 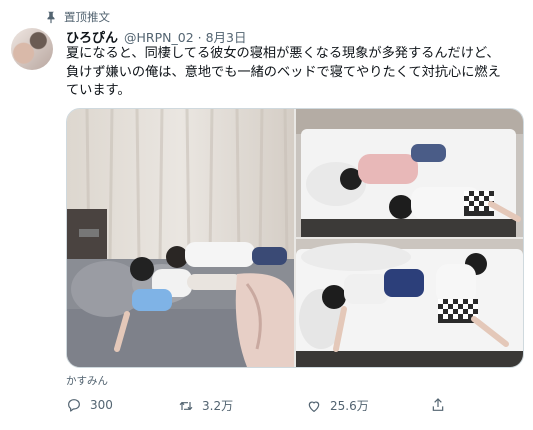 I want to click on reply-button: 300, so click(x=89, y=405).